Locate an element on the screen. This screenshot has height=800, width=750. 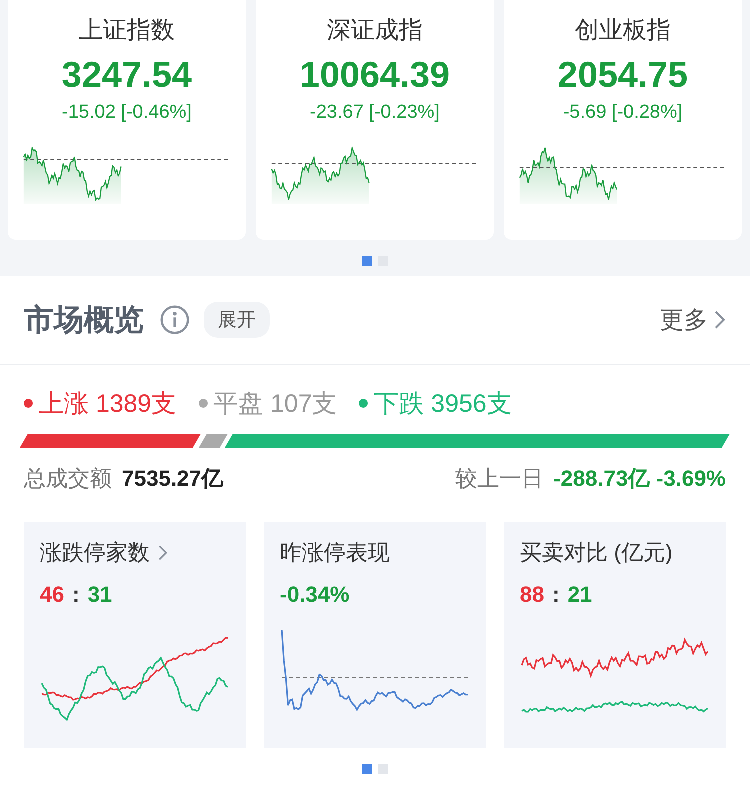
index-card: 上证指数 3247.54 -15.02 [-0.46%] is located at coordinates (127, 120).